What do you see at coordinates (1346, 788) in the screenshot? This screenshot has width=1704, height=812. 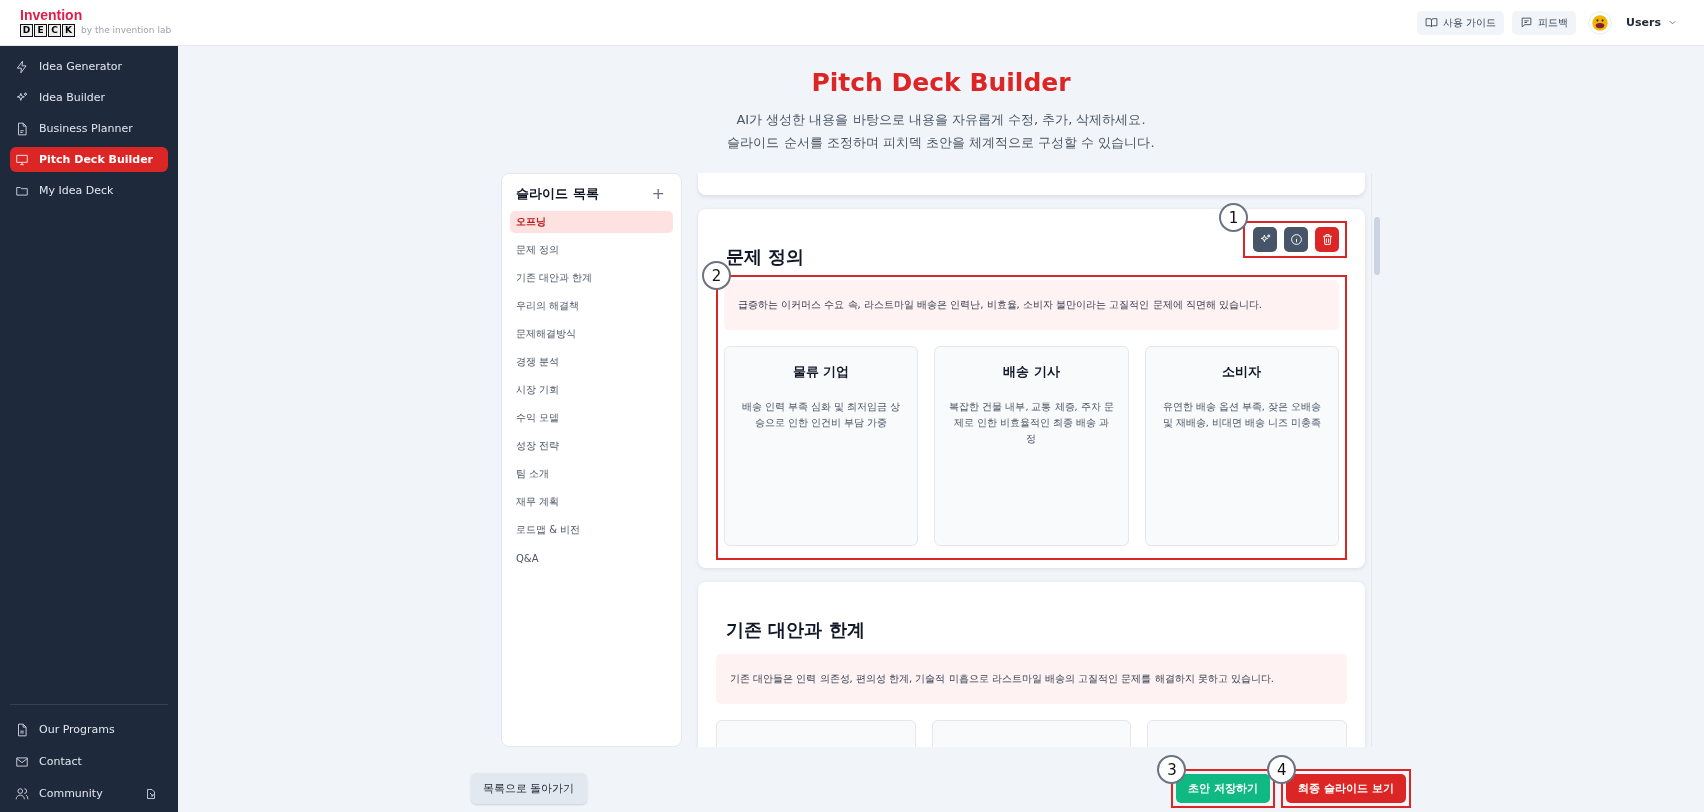 I see `final-slides-button: 최종 슬라이드 보기` at bounding box center [1346, 788].